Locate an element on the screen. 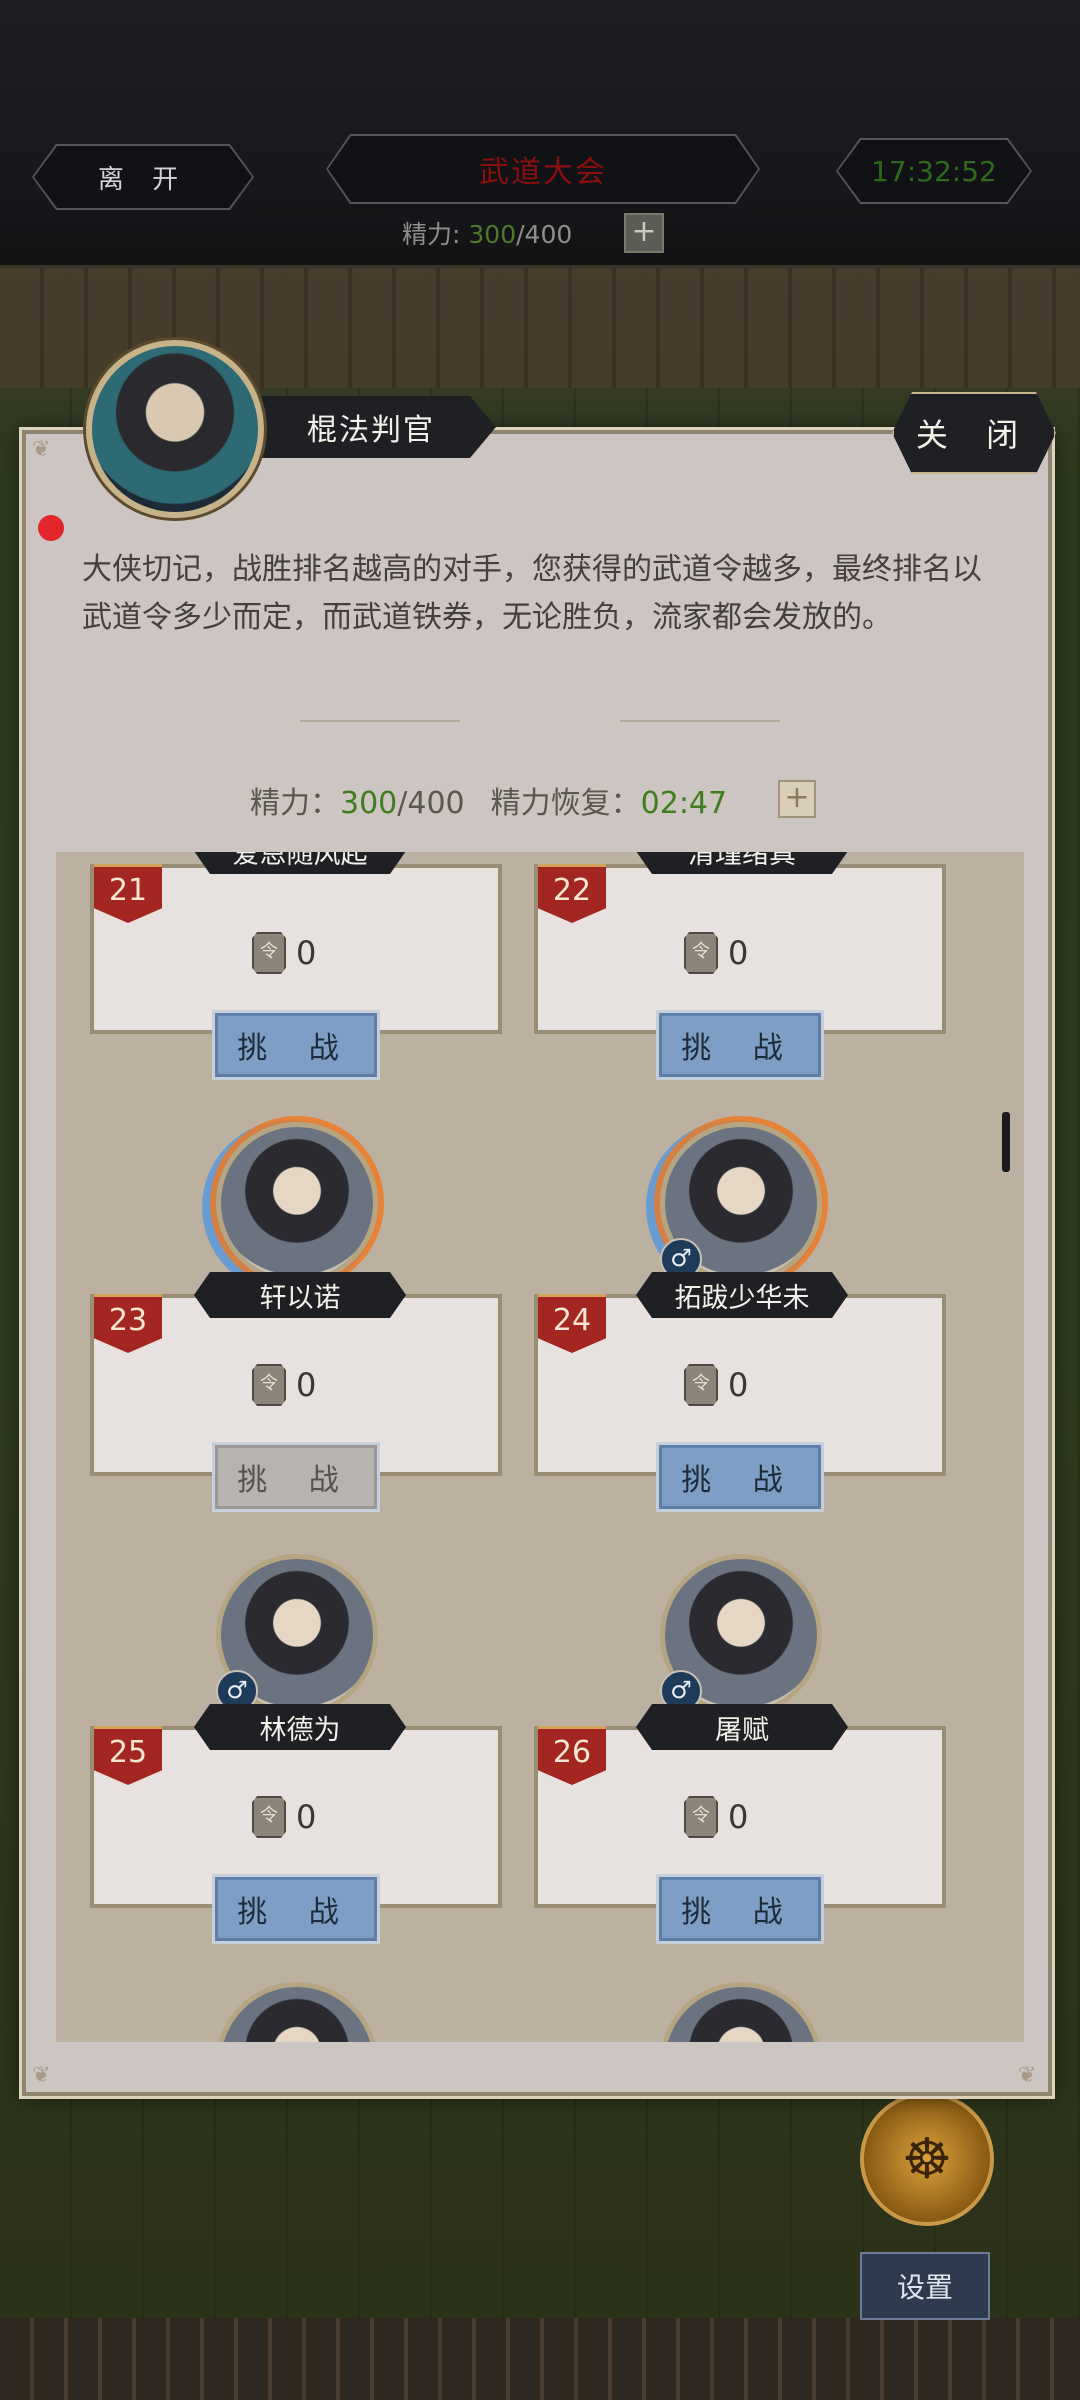 This screenshot has height=2400, width=1080. clock-display: 17:32:52 is located at coordinates (934, 171).